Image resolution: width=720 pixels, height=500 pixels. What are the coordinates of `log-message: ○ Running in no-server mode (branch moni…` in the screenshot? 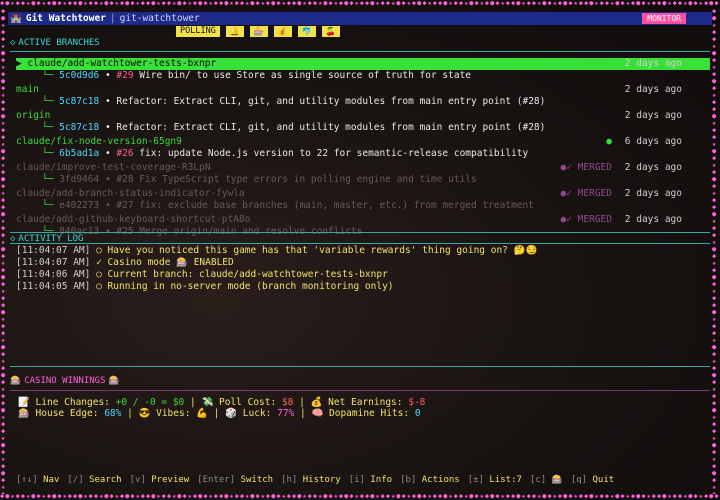 It's located at (245, 286).